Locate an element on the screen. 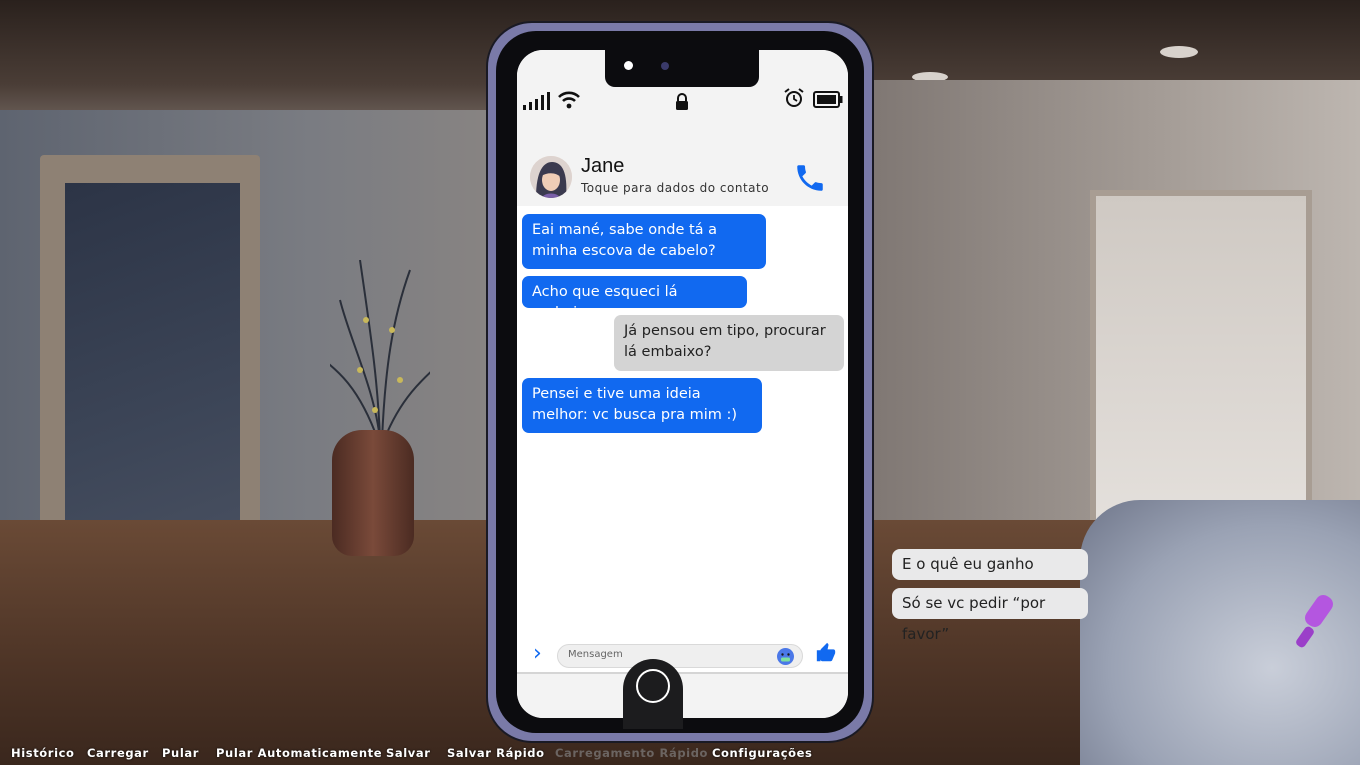 Image resolution: width=1360 pixels, height=765 pixels. menu-history-button: Histórico is located at coordinates (43, 753).